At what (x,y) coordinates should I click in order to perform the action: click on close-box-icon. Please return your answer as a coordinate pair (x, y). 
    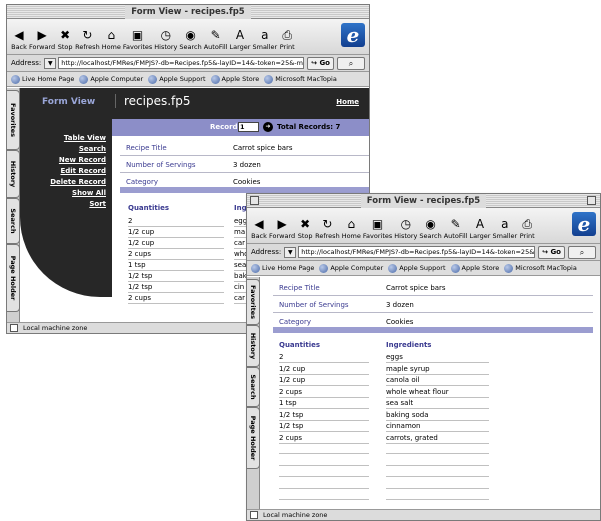
    Looking at the image, I should click on (254, 200).